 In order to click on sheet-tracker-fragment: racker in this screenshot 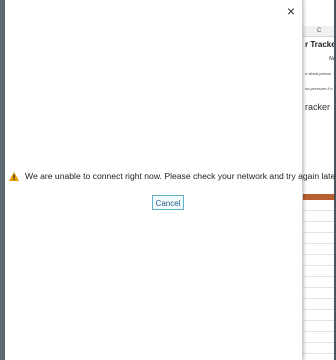, I will do `click(318, 107)`.